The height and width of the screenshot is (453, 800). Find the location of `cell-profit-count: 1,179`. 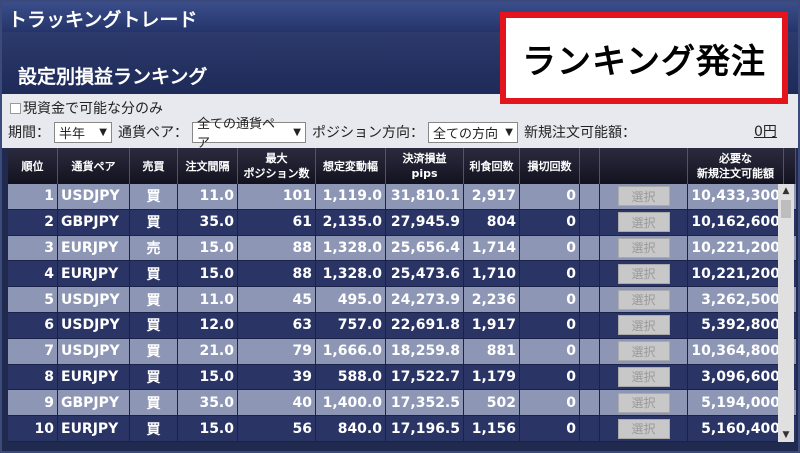

cell-profit-count: 1,179 is located at coordinates (492, 377).